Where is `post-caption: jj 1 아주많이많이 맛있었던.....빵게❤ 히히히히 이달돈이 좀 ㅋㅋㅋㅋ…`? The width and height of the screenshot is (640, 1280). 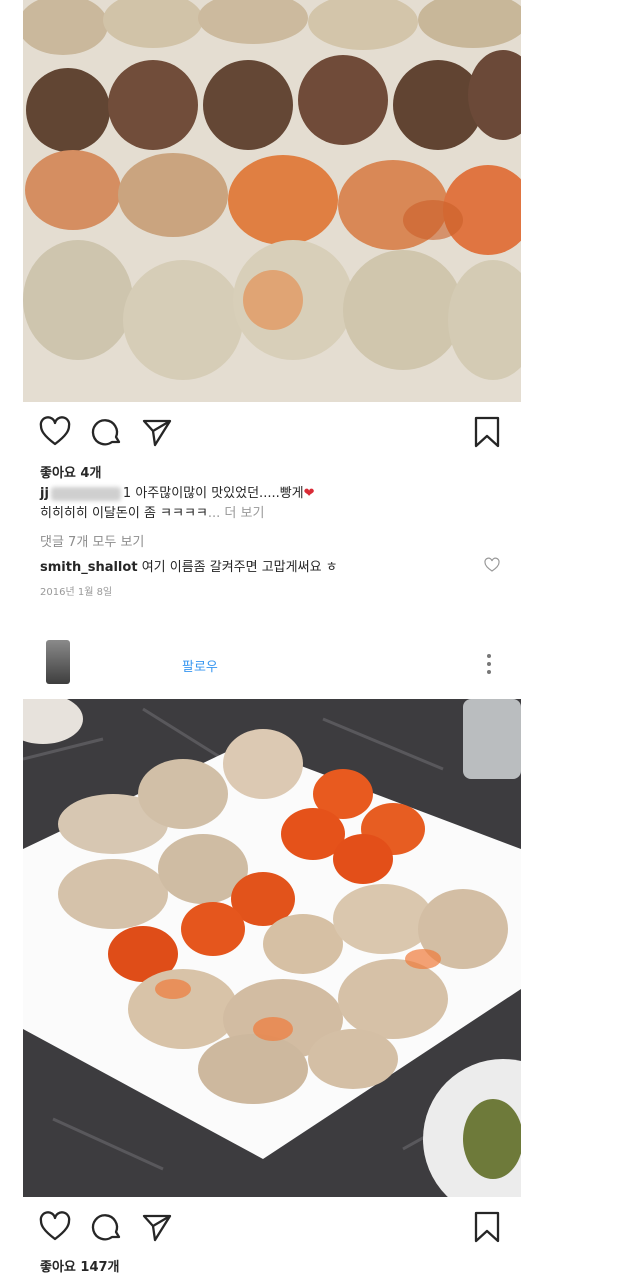
post-caption: jj 1 아주많이많이 맛있었던.....빵게❤ 히히히히 이달돈이 좀 ㅋㅋㅋㅋ… is located at coordinates (280, 504).